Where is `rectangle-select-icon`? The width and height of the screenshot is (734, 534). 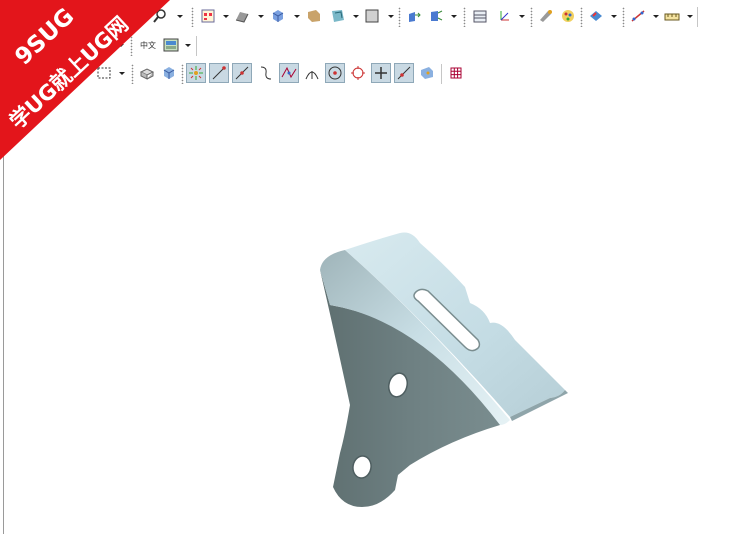
rectangle-select-icon is located at coordinates (104, 73).